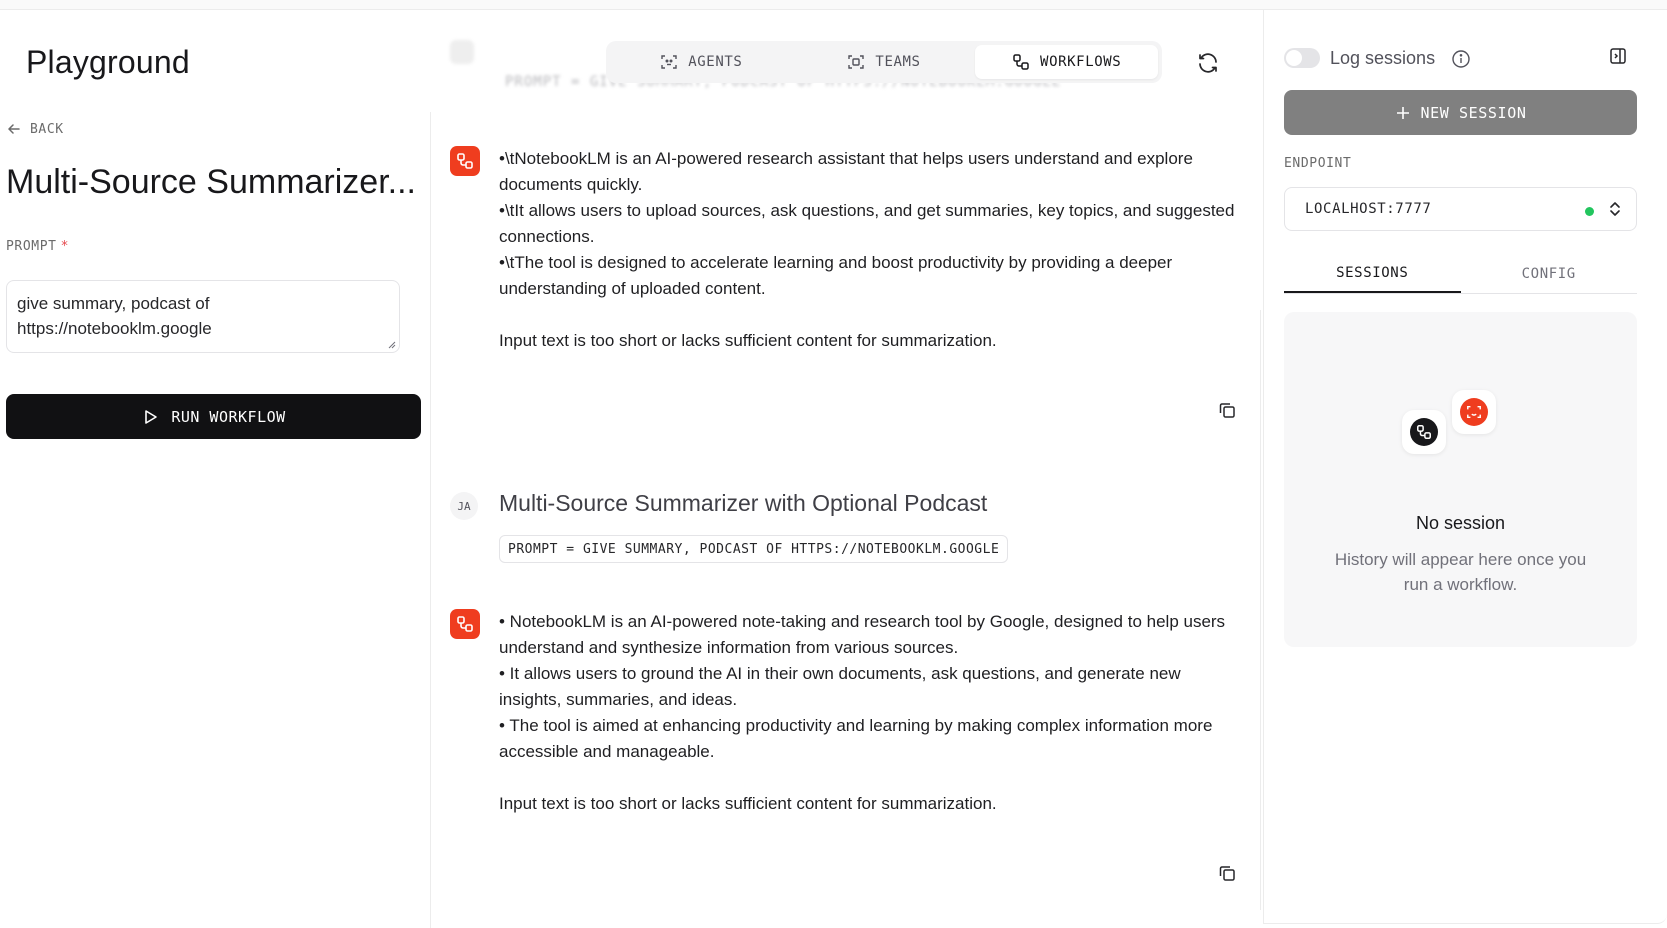  I want to click on tab-agents-label: AGENTS, so click(715, 62).